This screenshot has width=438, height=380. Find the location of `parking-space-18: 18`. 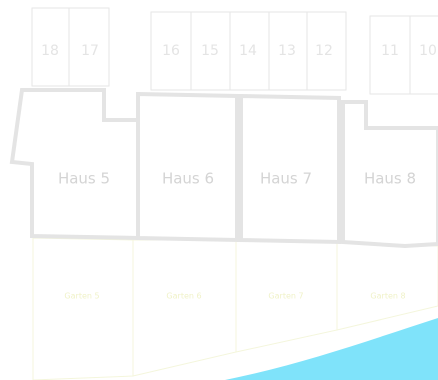

parking-space-18: 18 is located at coordinates (50, 47).